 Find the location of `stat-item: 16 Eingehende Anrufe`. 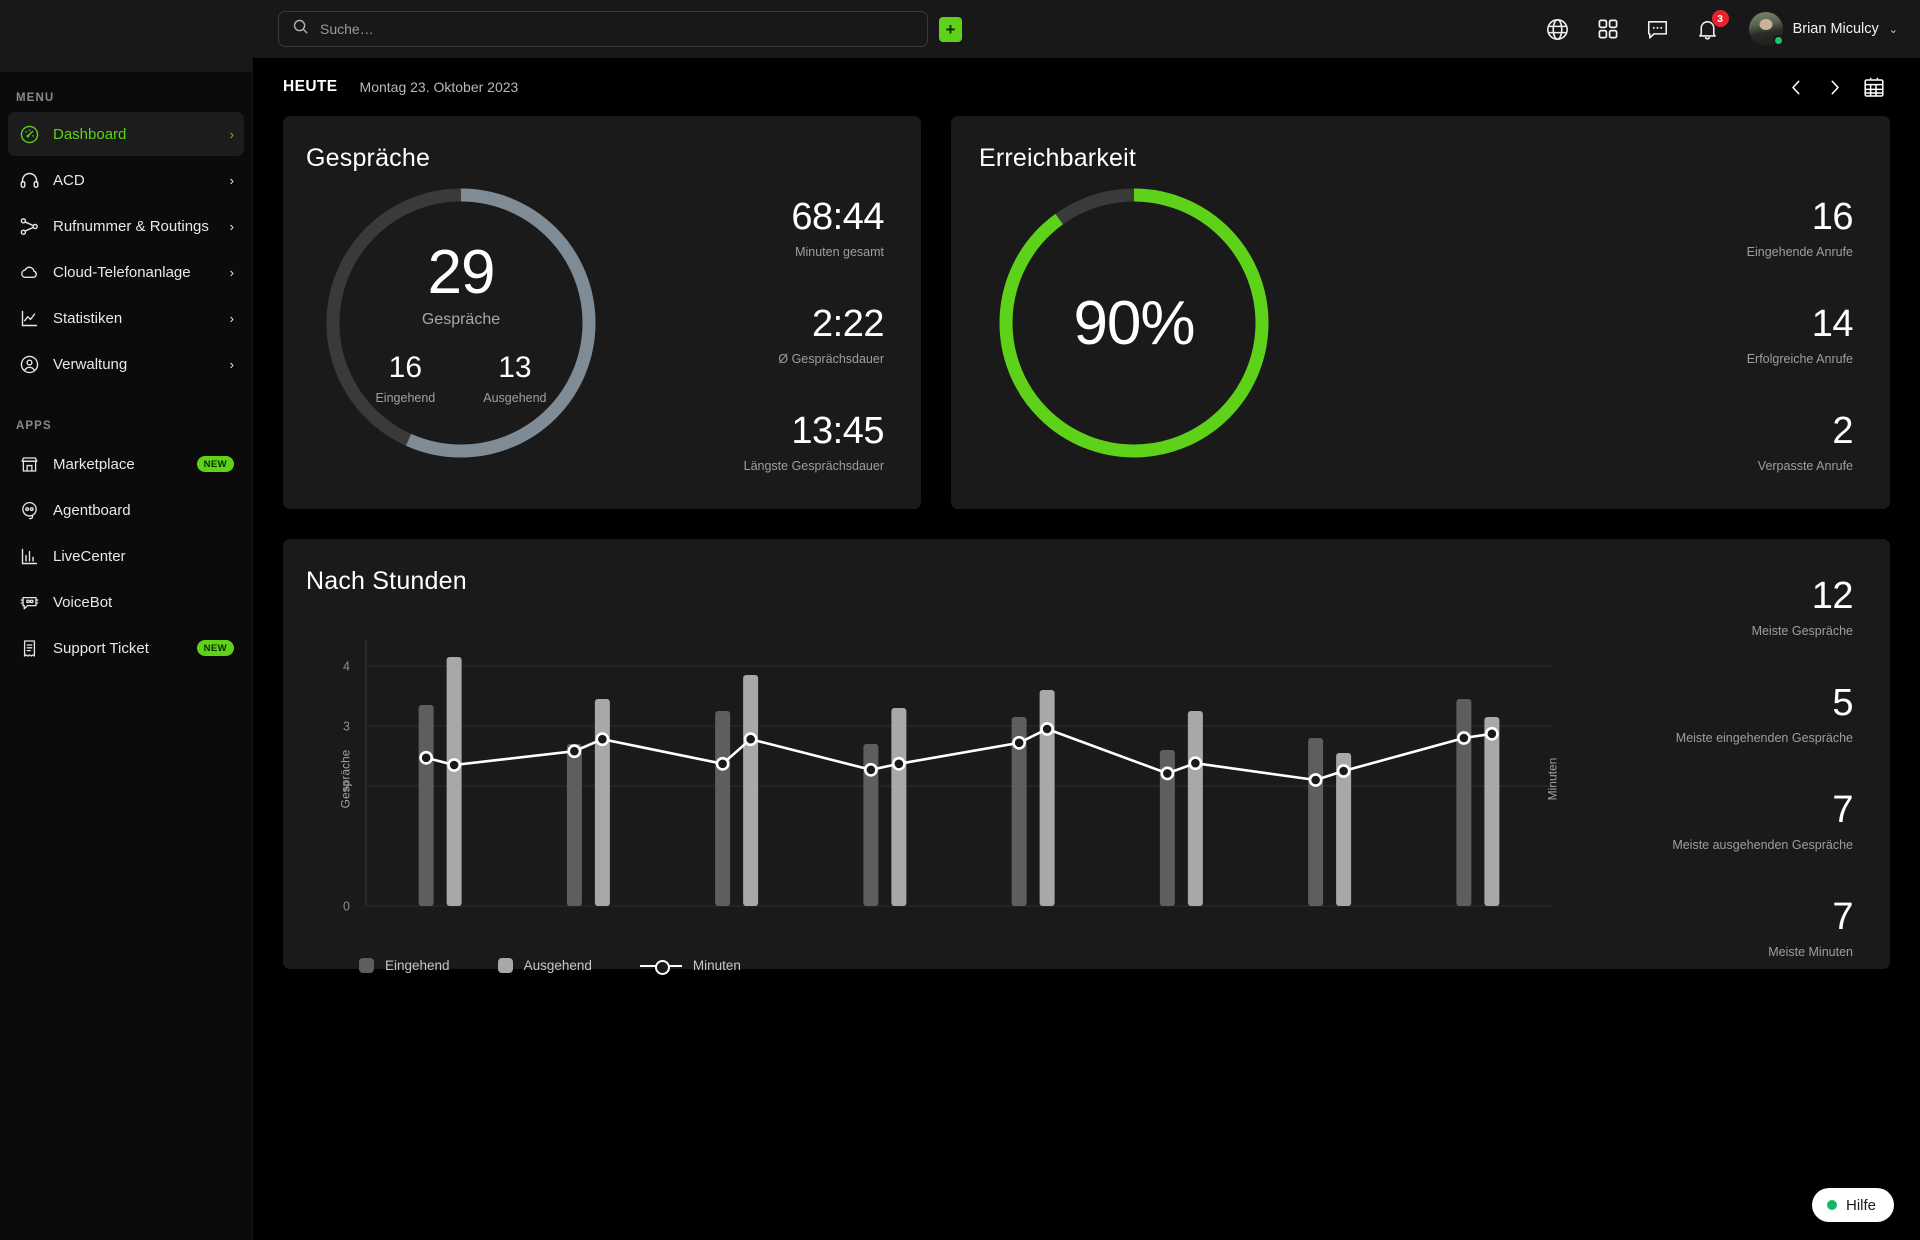

stat-item: 16 Eingehende Anrufe is located at coordinates (1800, 227).